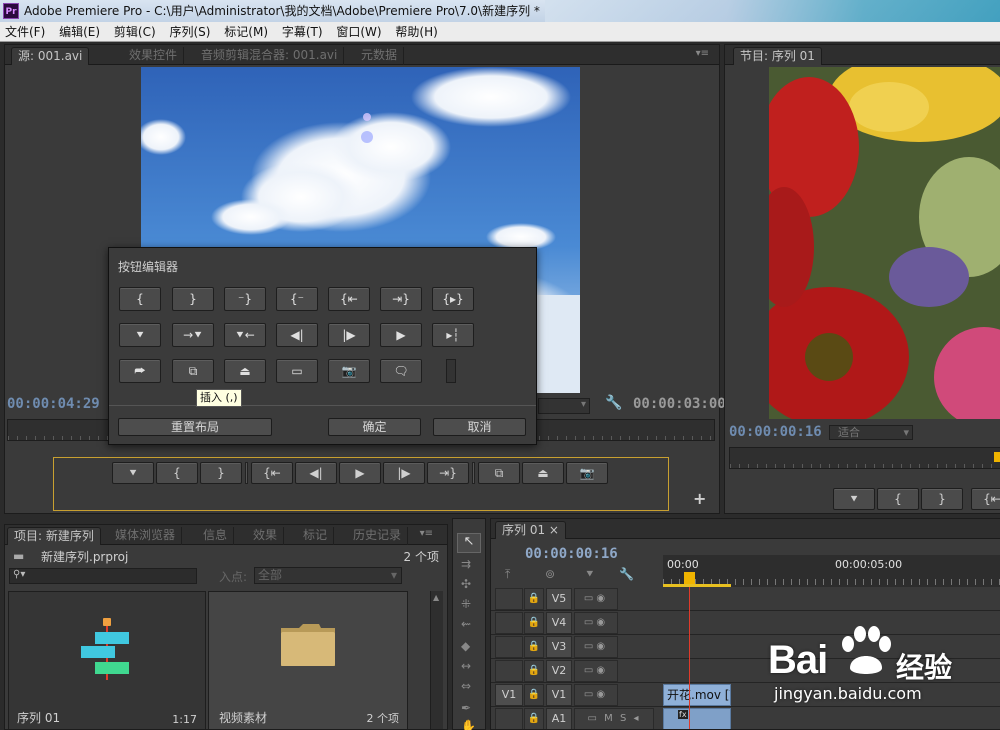  What do you see at coordinates (177, 473) in the screenshot?
I see `mark-in-button: {` at bounding box center [177, 473].